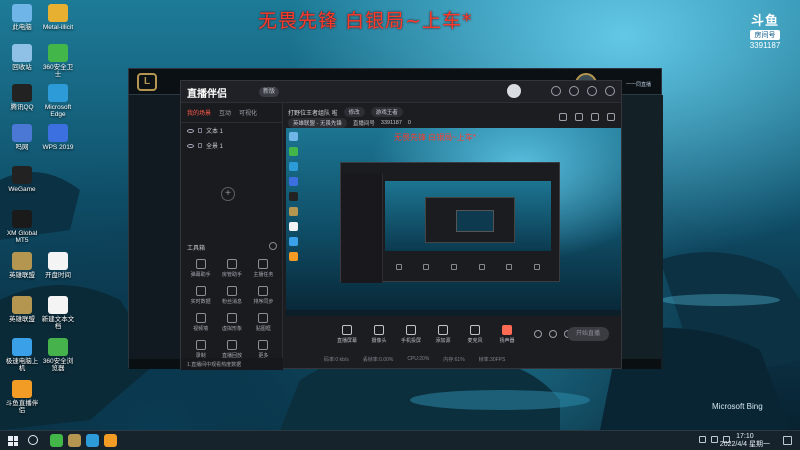 The width and height of the screenshot is (800, 450). I want to click on lol-taskbar-icon, so click(74, 440).